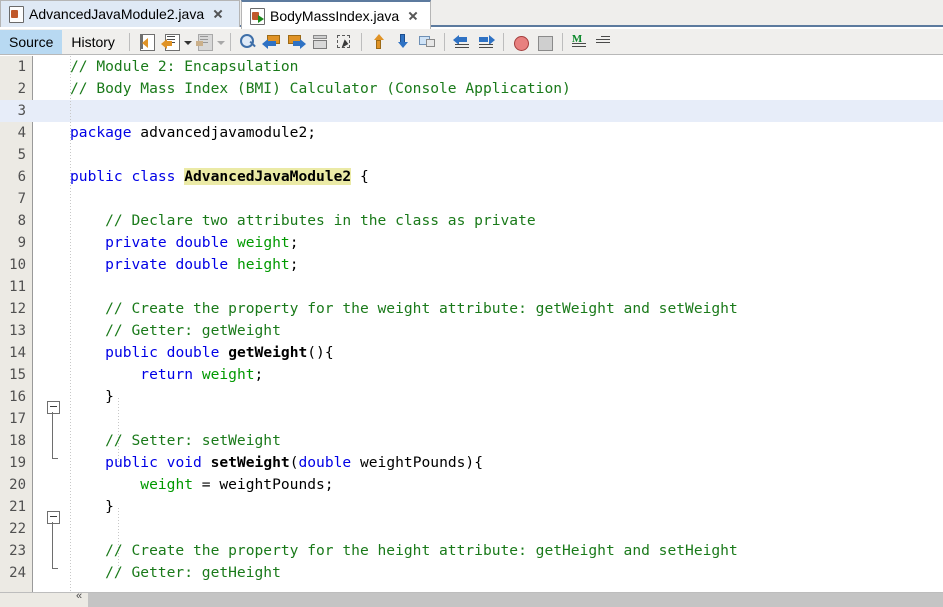 Image resolution: width=943 pixels, height=607 pixels. I want to click on code-token: // Module 2: Encapsulation, so click(184, 66).